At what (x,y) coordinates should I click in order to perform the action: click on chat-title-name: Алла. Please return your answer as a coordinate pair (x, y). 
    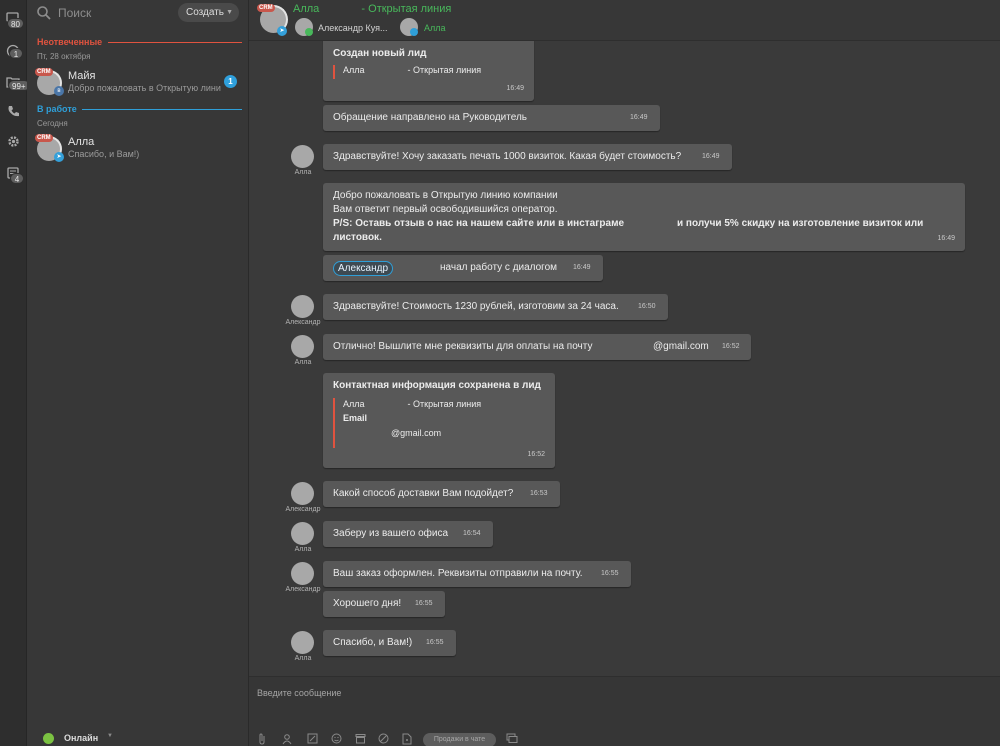
    Looking at the image, I should click on (306, 9).